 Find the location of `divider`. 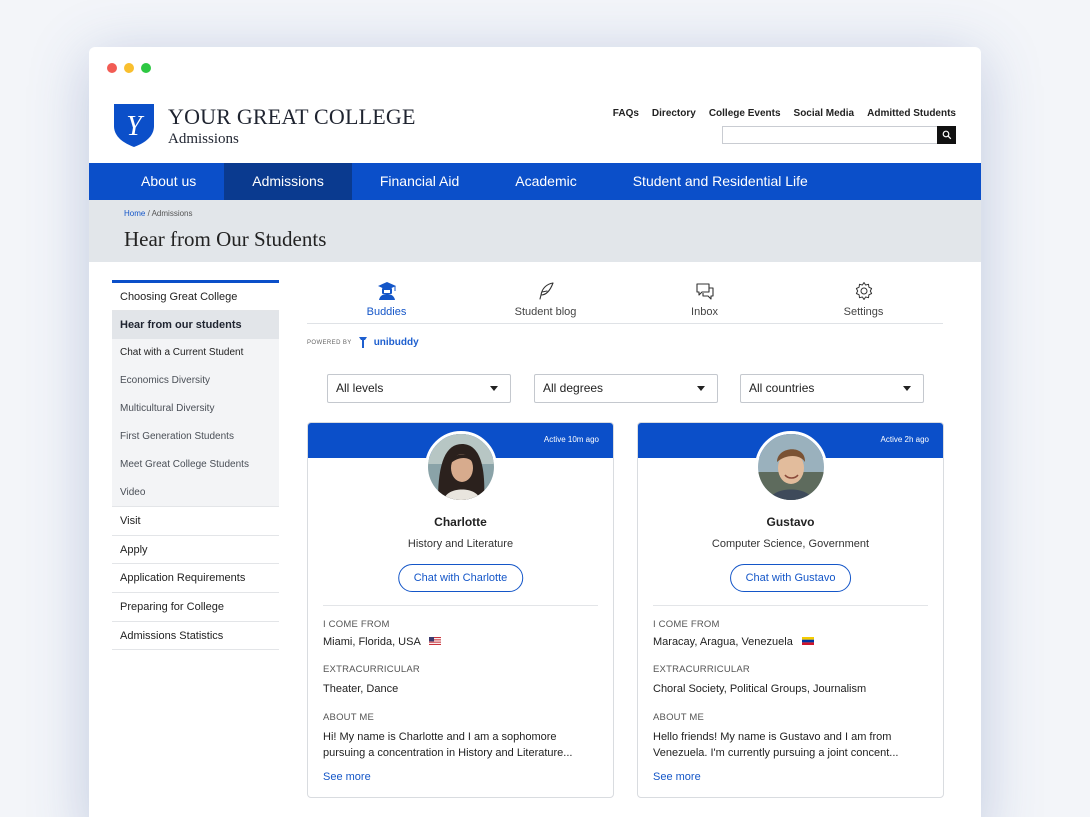

divider is located at coordinates (460, 605).